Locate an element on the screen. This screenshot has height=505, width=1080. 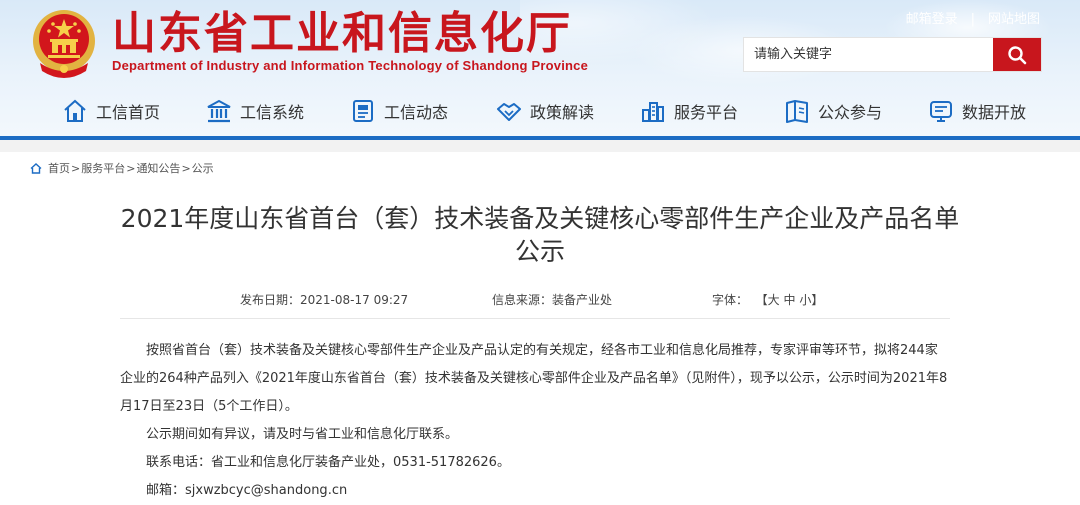
nav-item-policy: 政策解读 is located at coordinates (545, 111).